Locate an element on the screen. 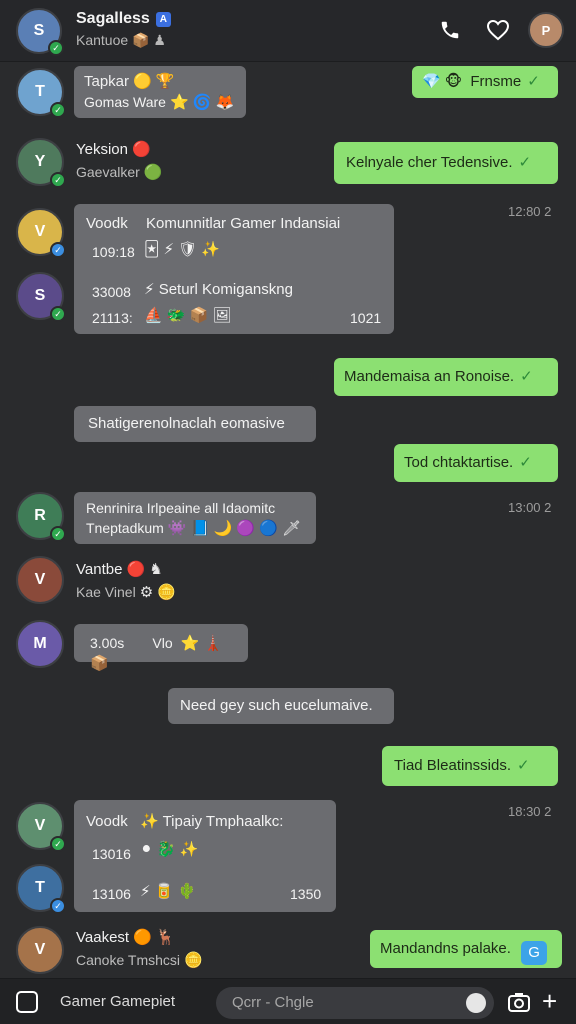  profile-avatar: P is located at coordinates (546, 30).